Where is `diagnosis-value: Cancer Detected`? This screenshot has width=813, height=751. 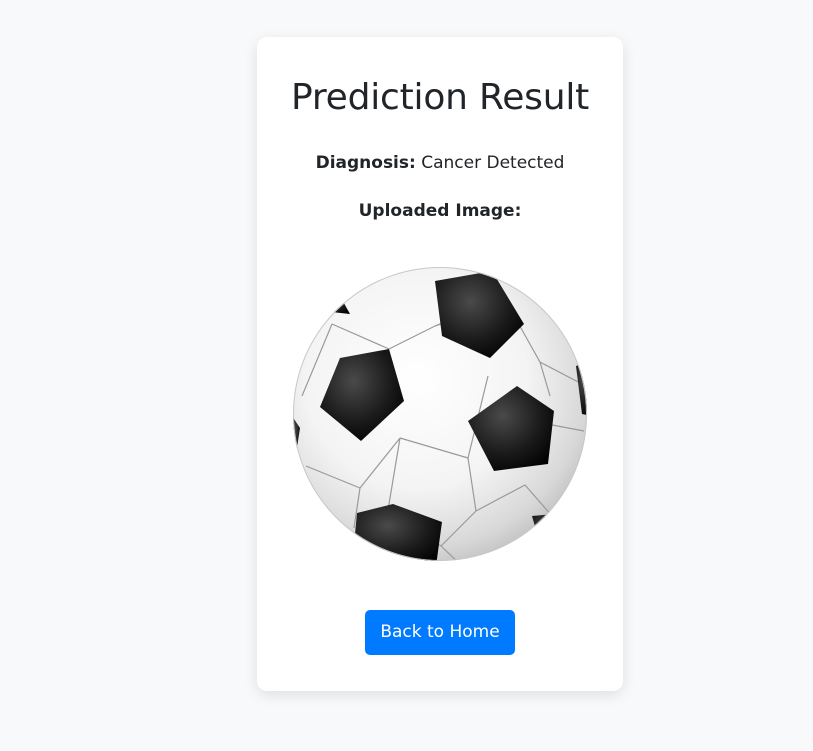 diagnosis-value: Cancer Detected is located at coordinates (493, 163).